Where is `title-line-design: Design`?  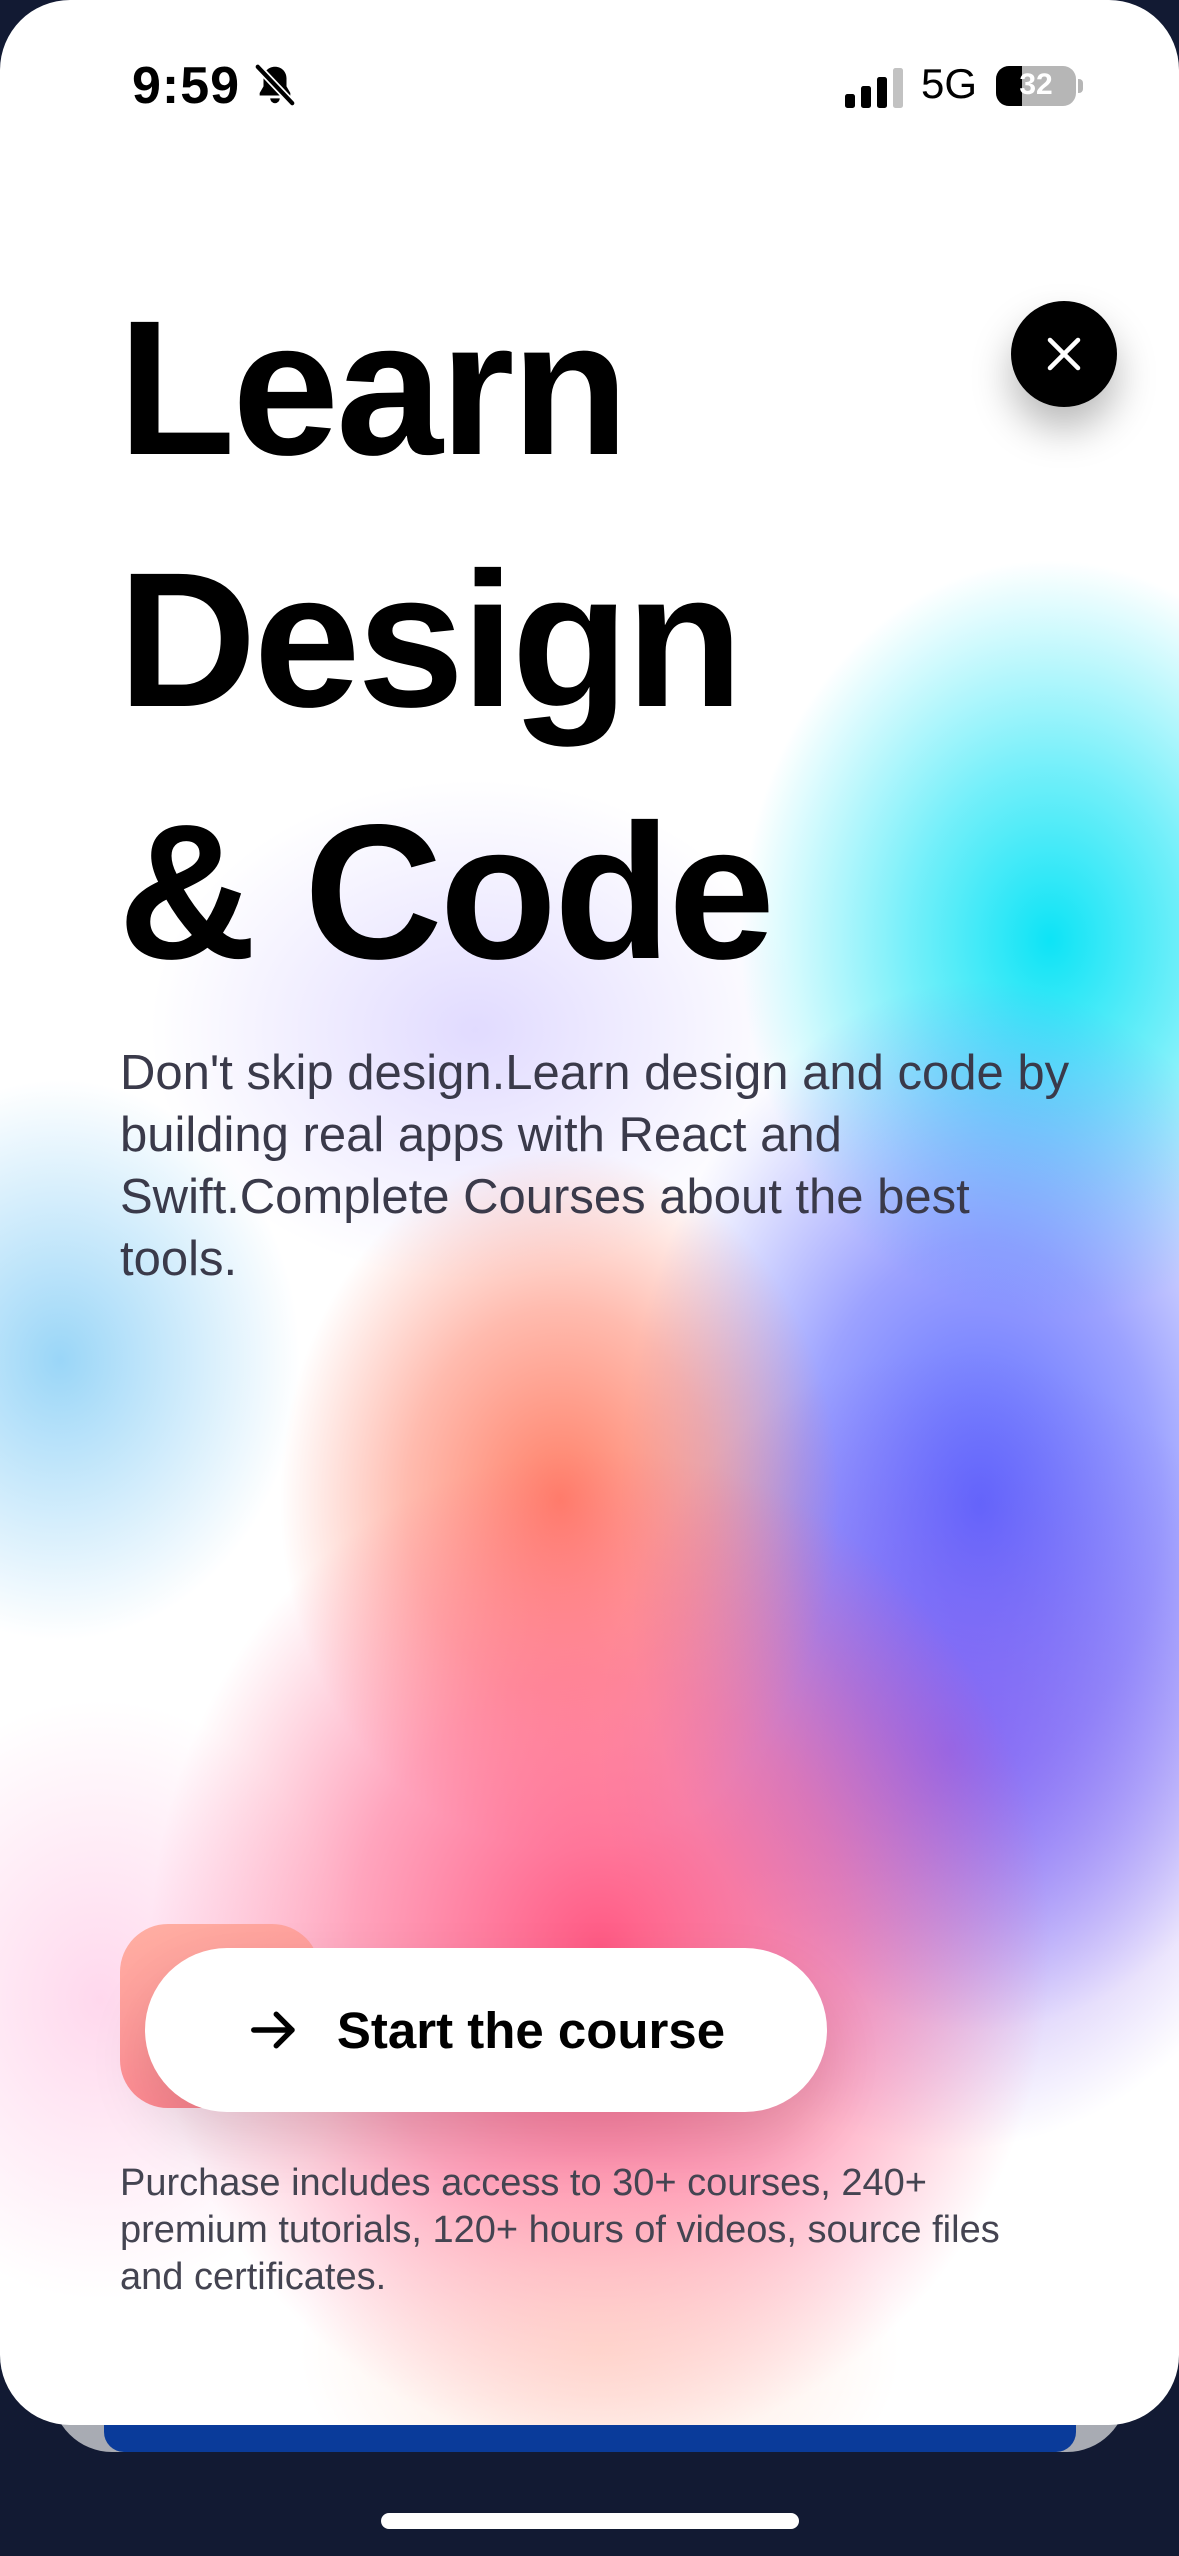 title-line-design: Design is located at coordinates (430, 639).